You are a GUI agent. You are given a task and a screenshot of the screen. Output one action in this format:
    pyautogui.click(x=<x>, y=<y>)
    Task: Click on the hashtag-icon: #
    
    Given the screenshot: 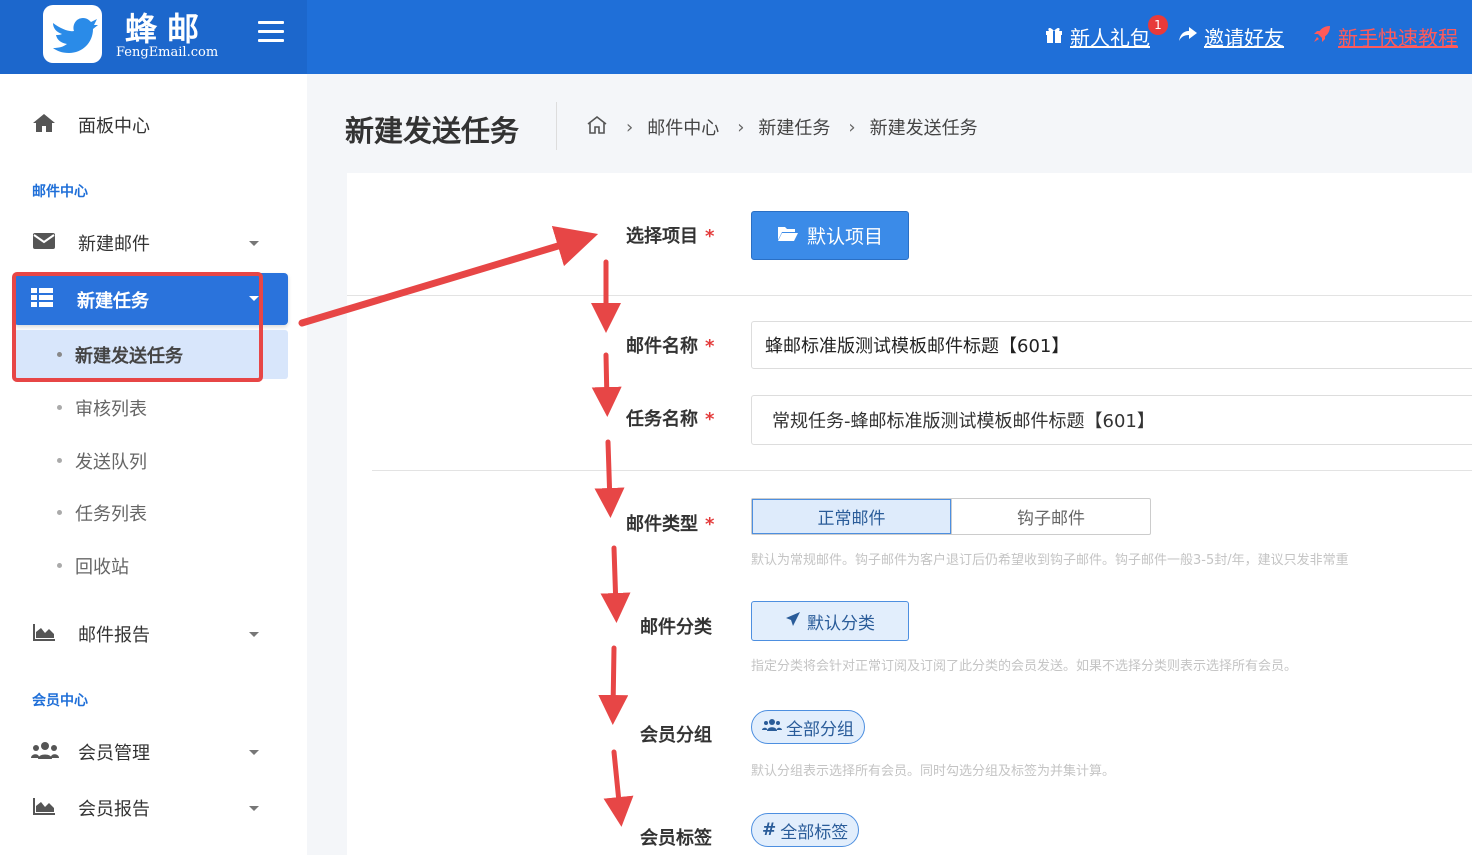 What is the action you would take?
    pyautogui.click(x=769, y=830)
    